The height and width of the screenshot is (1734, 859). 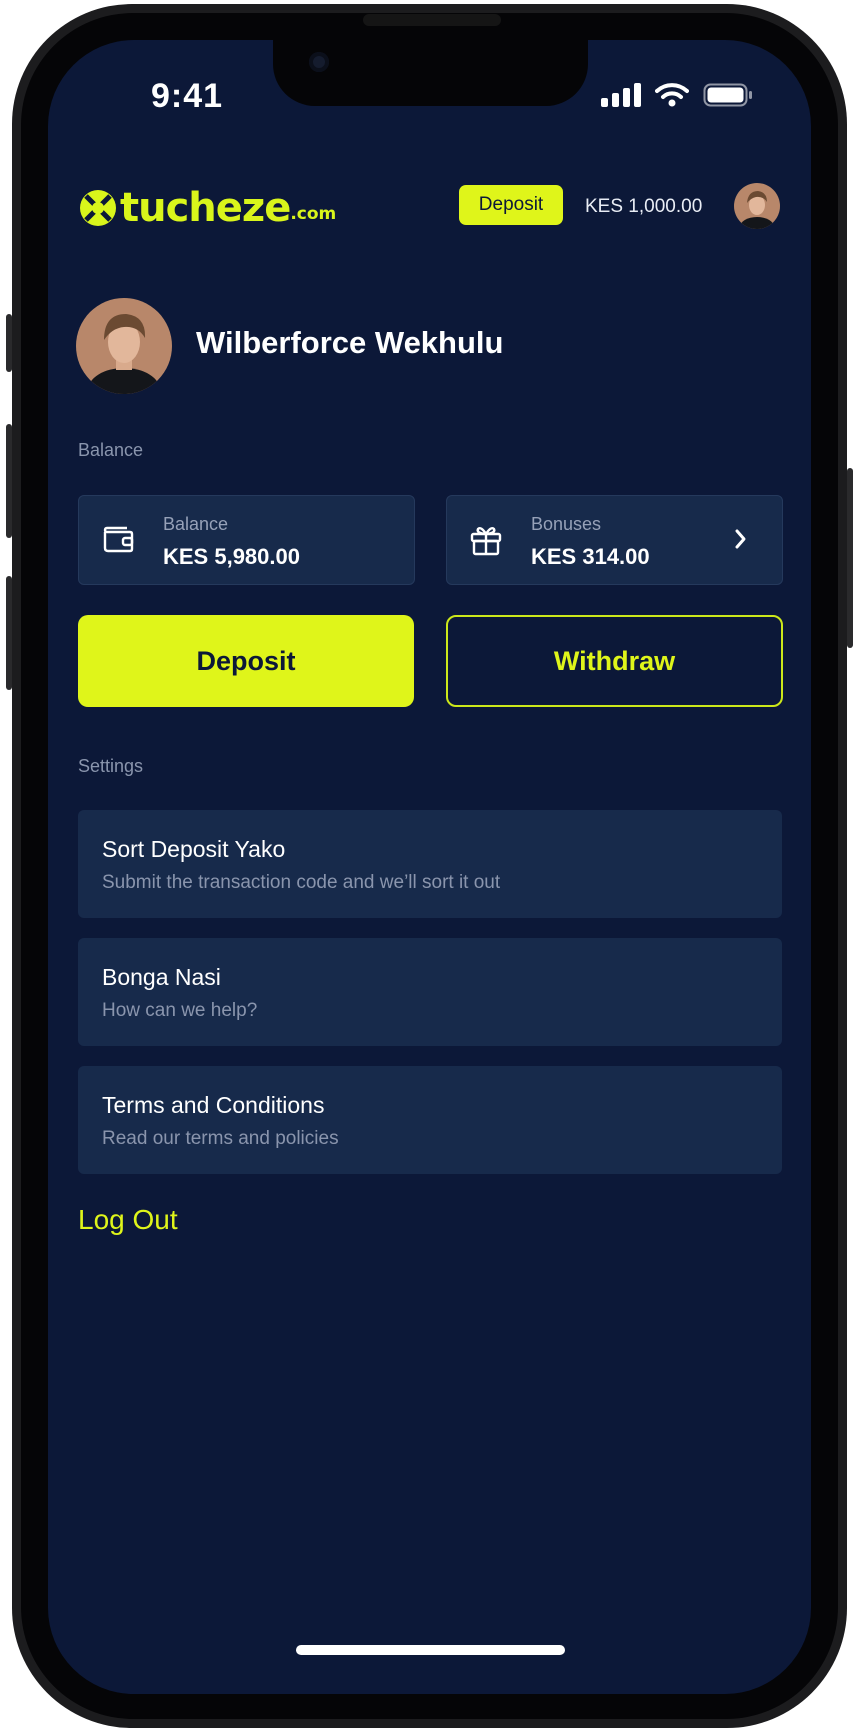 What do you see at coordinates (194, 849) in the screenshot?
I see `settings-item-title: Sort Deposit Yako` at bounding box center [194, 849].